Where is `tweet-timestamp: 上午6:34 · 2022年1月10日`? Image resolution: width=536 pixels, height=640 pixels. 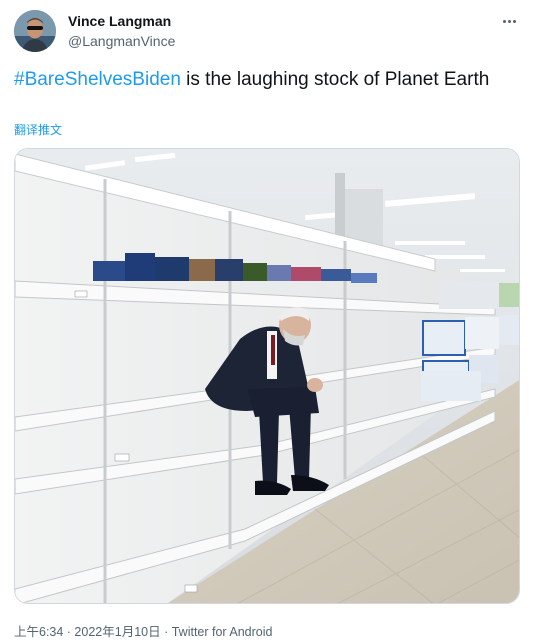 tweet-timestamp: 上午6:34 · 2022年1月10日 is located at coordinates (87, 632).